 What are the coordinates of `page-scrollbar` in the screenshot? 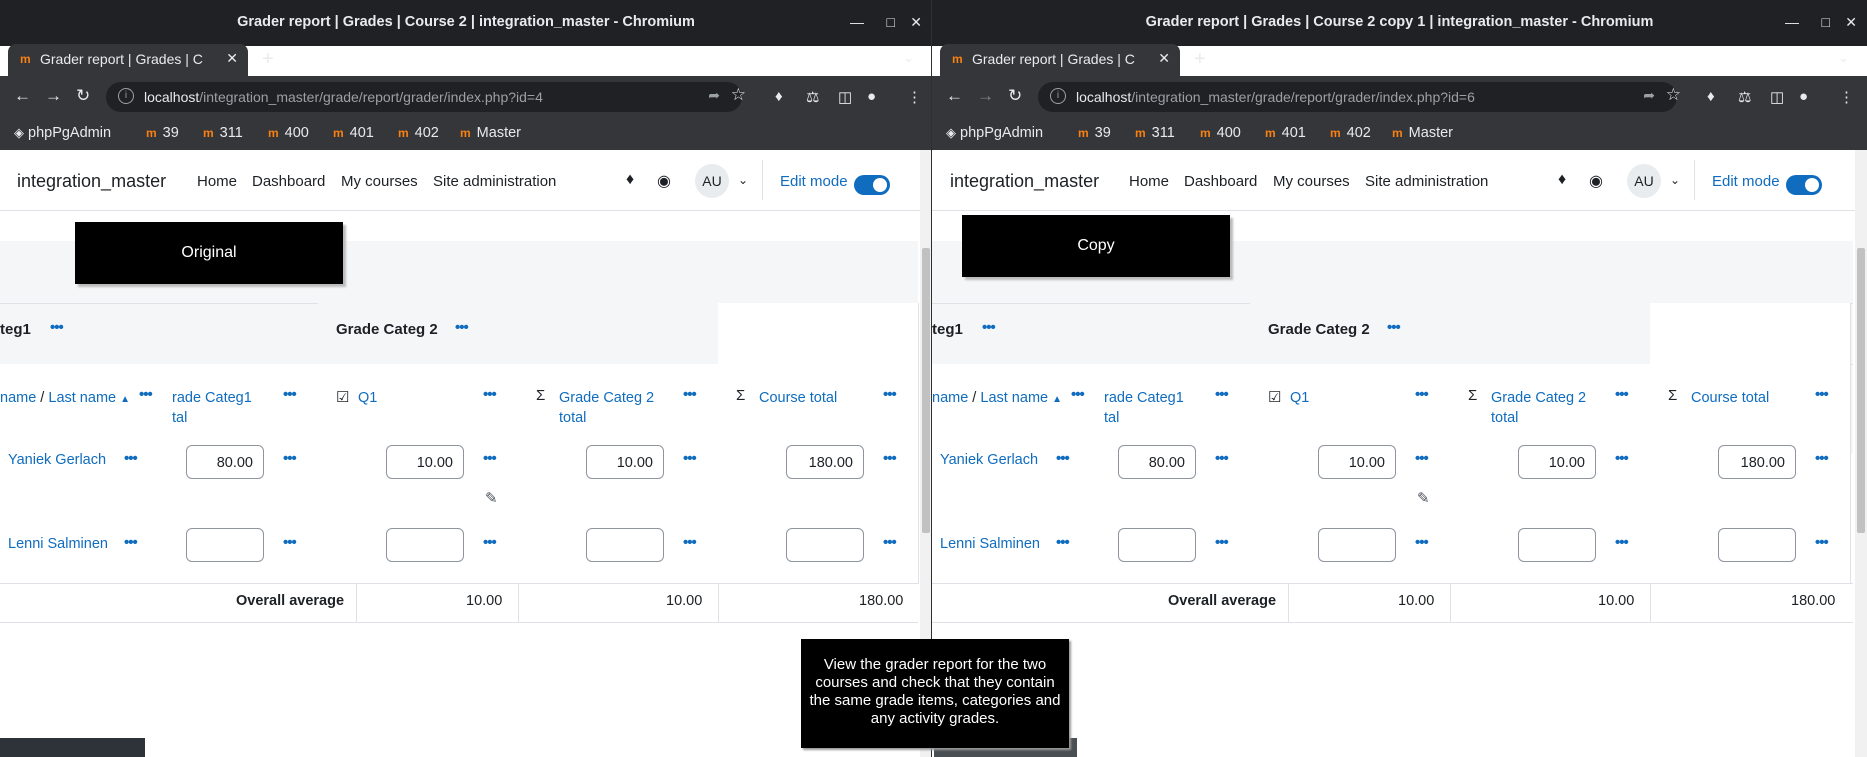 It's located at (1861, 453).